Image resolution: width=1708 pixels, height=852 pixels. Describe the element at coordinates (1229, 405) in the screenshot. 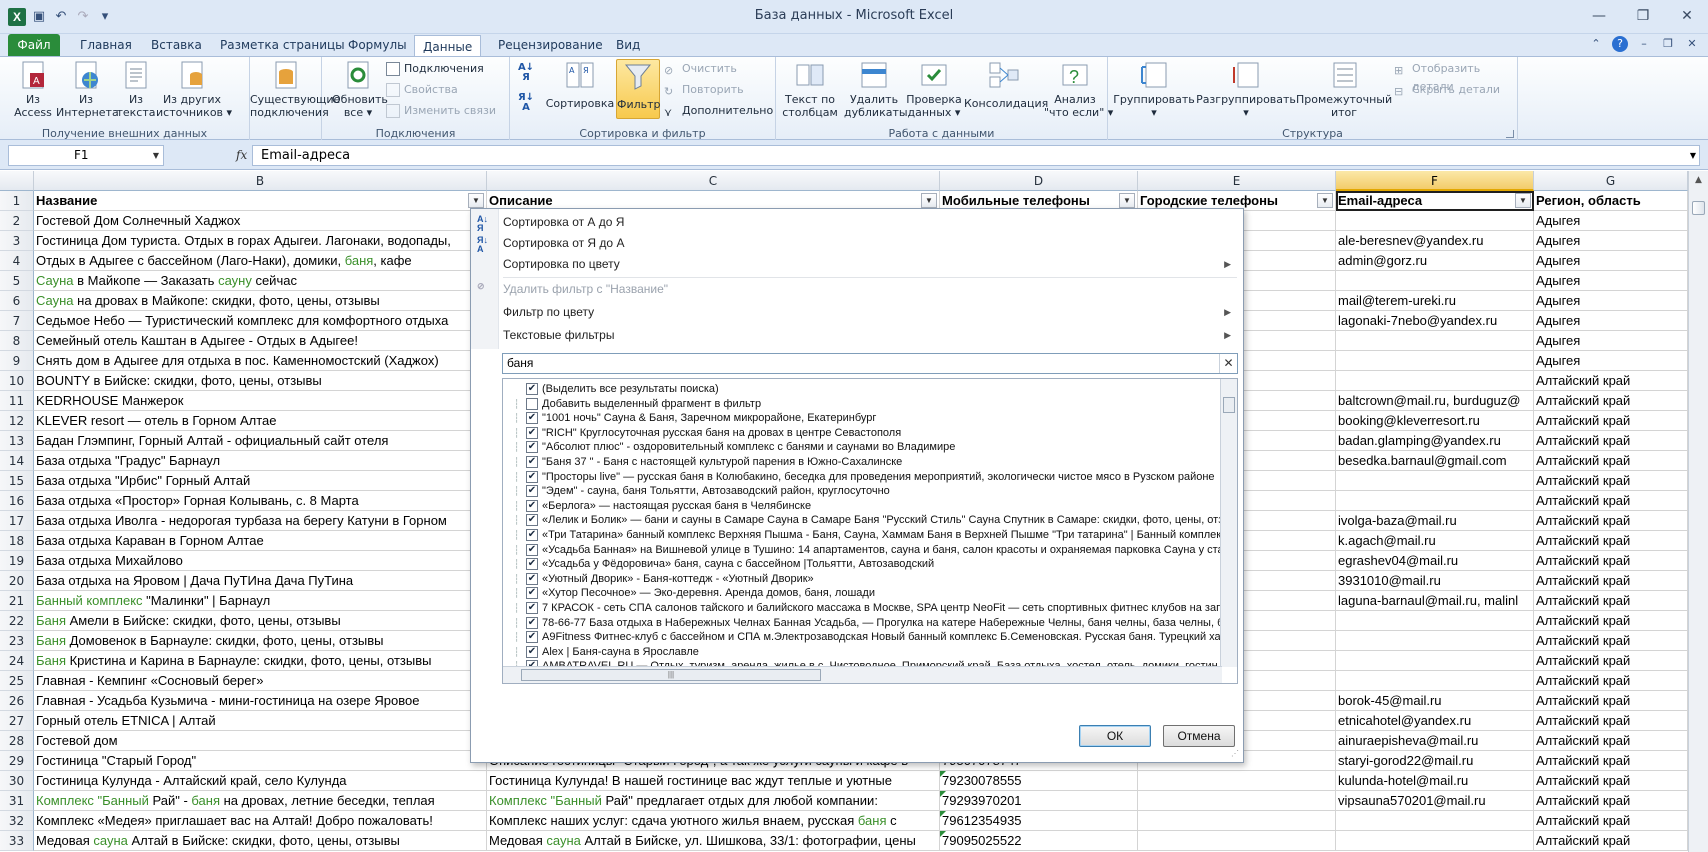

I see `list-scroll-thumb` at that location.